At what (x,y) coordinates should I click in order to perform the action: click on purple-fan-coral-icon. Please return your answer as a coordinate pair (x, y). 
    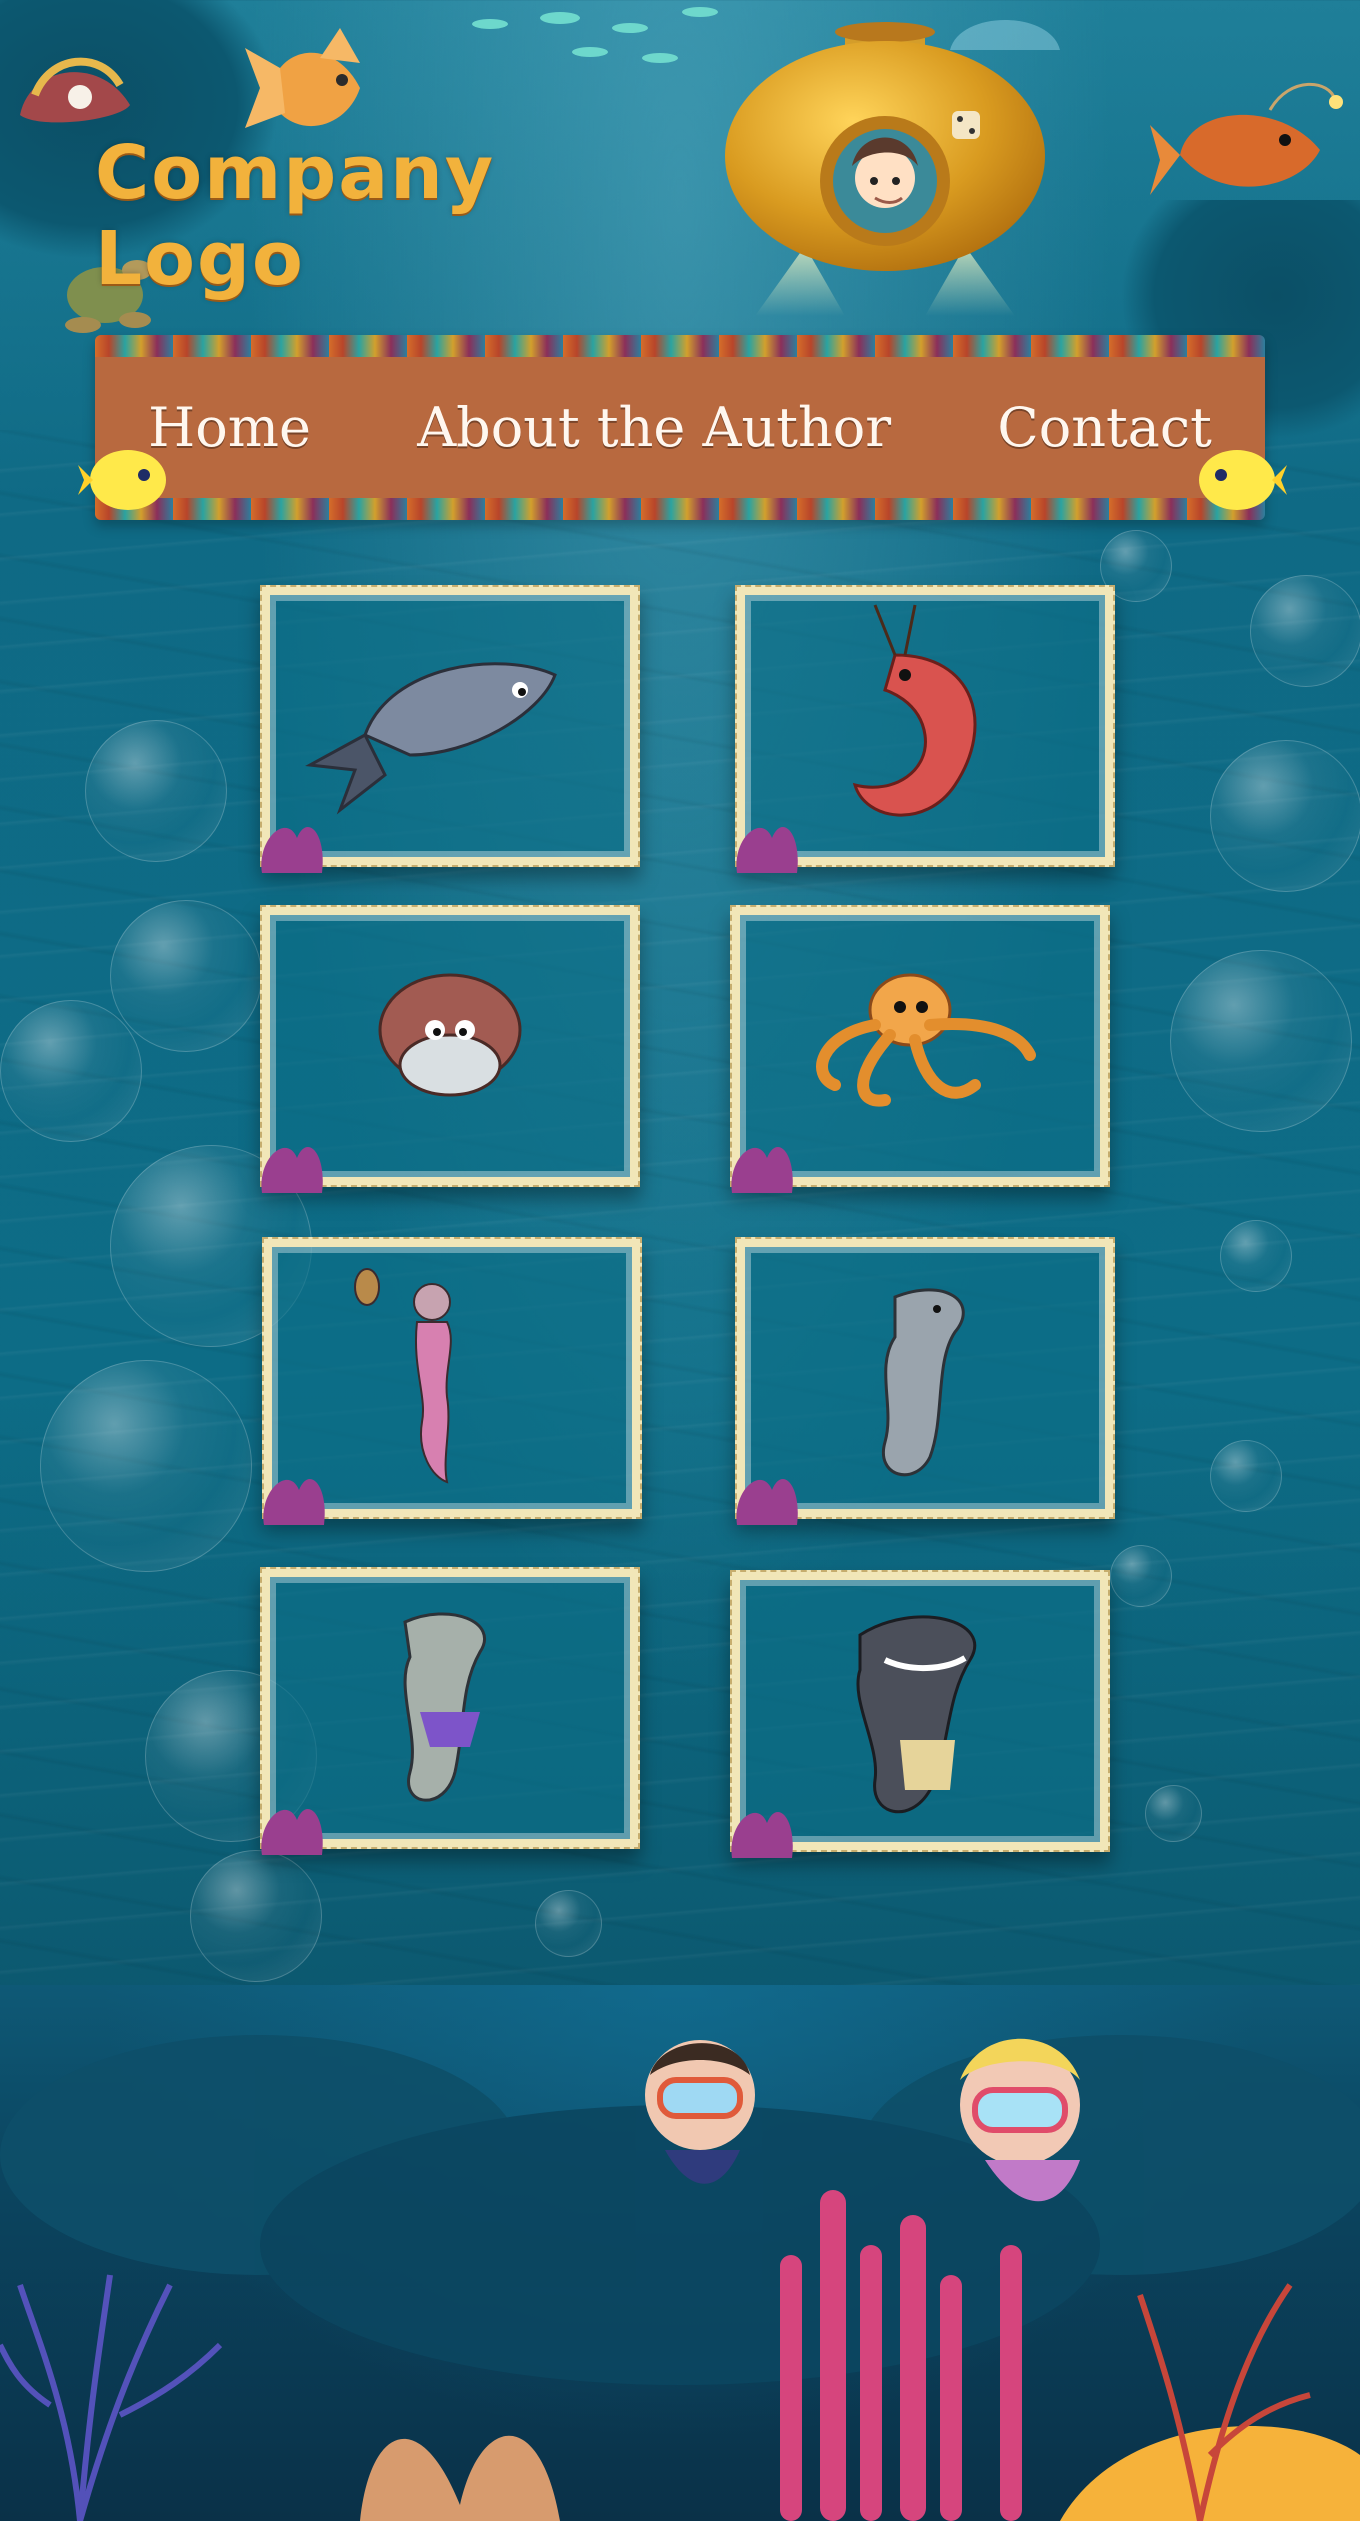
    Looking at the image, I should click on (111, 2397).